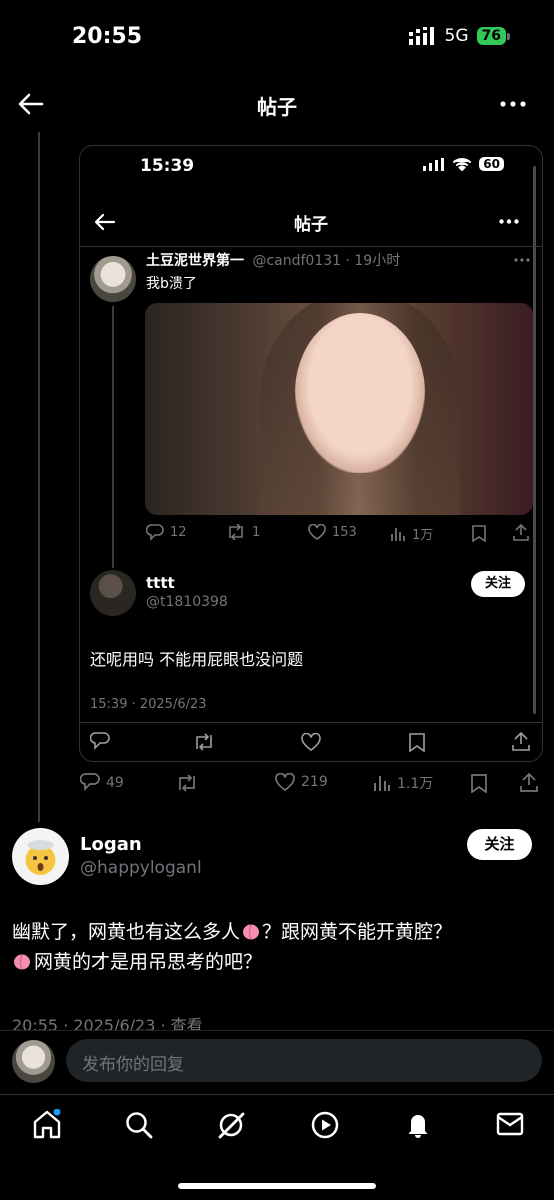 This screenshot has height=1200, width=554. I want to click on post-text-segment: ？跟网黄不能开黄腔？, so click(357, 932).